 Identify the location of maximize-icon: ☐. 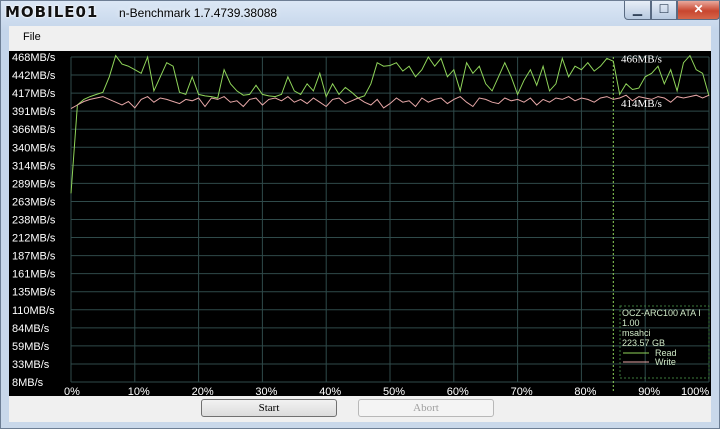
(664, 9).